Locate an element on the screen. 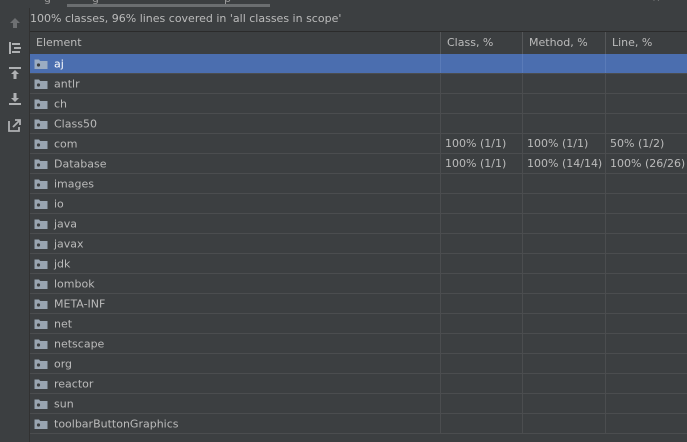 The height and width of the screenshot is (442, 687). table-row: lombok is located at coordinates (358, 284).